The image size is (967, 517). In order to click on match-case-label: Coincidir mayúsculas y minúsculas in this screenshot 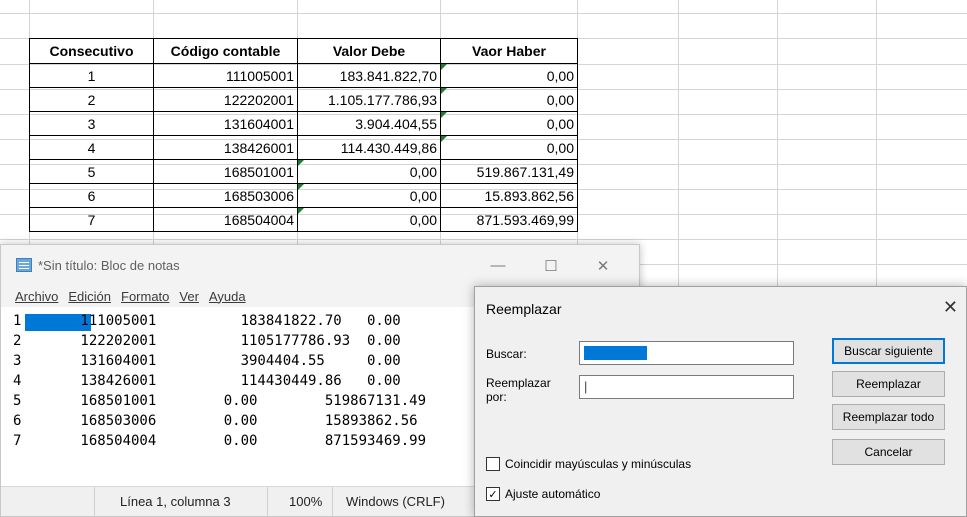, I will do `click(598, 464)`.